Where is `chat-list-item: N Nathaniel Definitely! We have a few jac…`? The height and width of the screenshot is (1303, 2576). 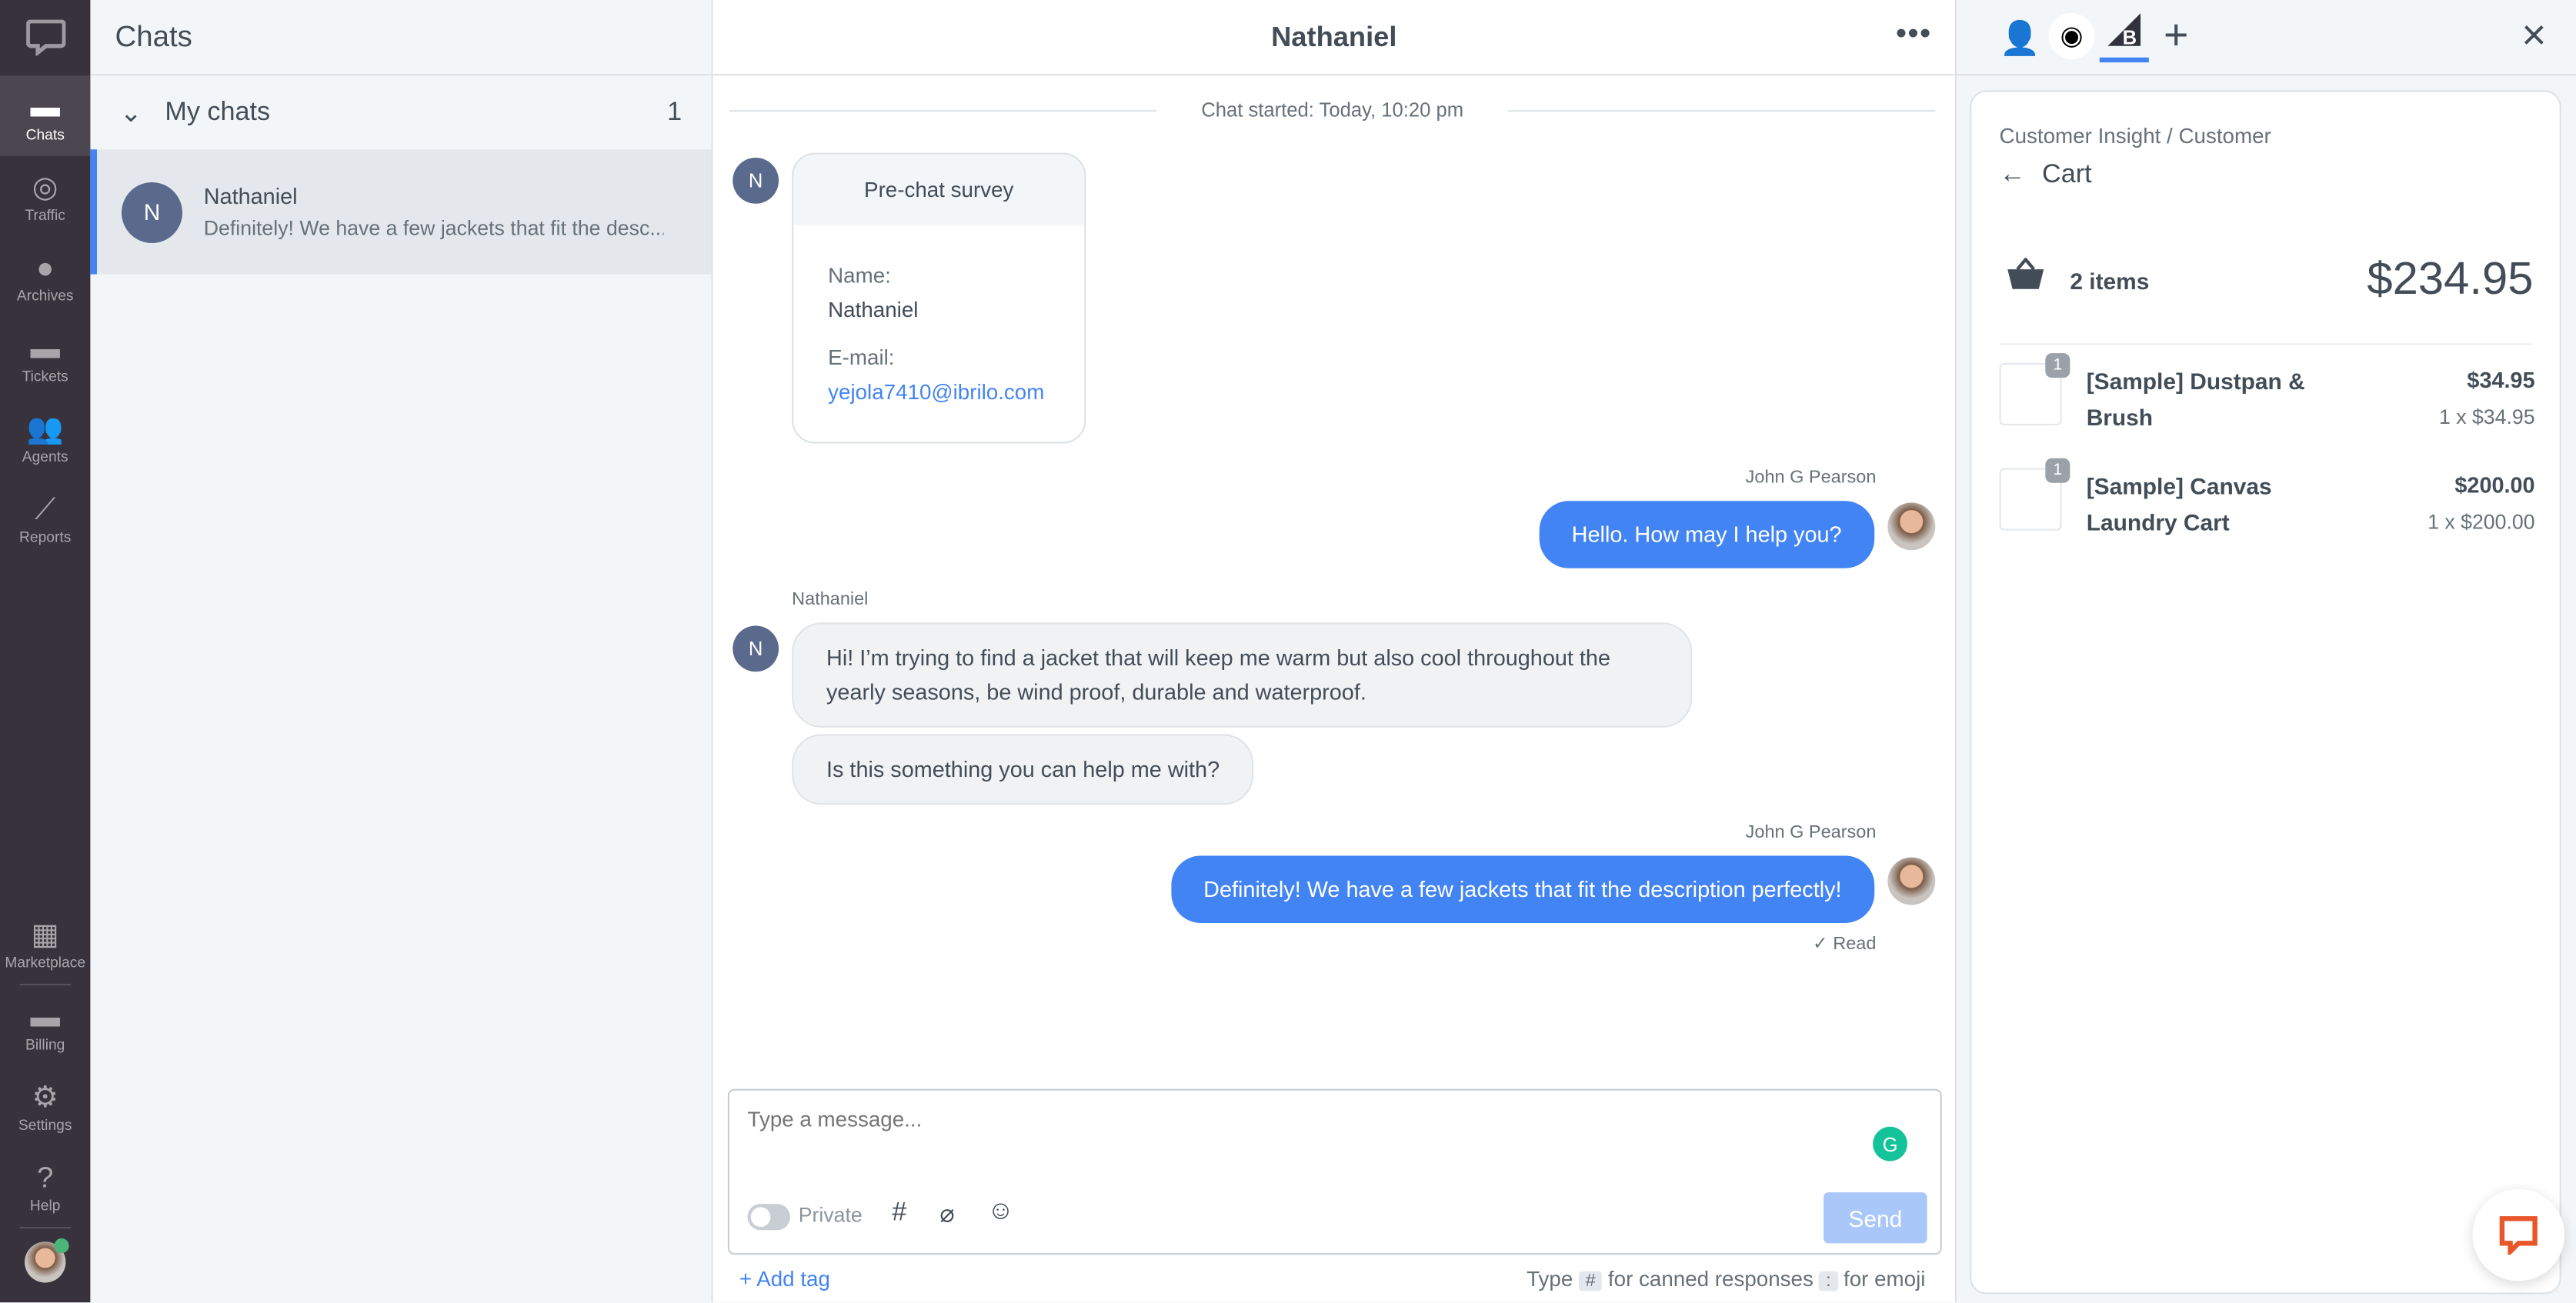
chat-list-item: N Nathaniel Definitely! We have a few jac… is located at coordinates (401, 212).